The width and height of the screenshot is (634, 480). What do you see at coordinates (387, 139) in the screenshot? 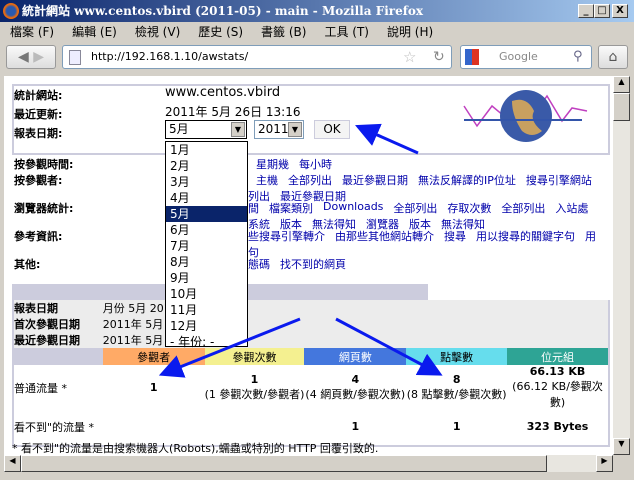
I see `arrow-to-ok` at bounding box center [387, 139].